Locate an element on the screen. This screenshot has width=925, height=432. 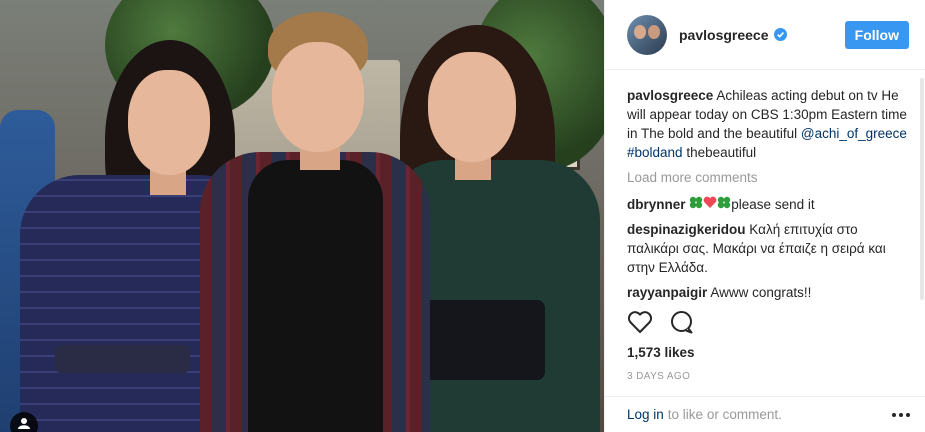
comment-text: please send it is located at coordinates (773, 204).